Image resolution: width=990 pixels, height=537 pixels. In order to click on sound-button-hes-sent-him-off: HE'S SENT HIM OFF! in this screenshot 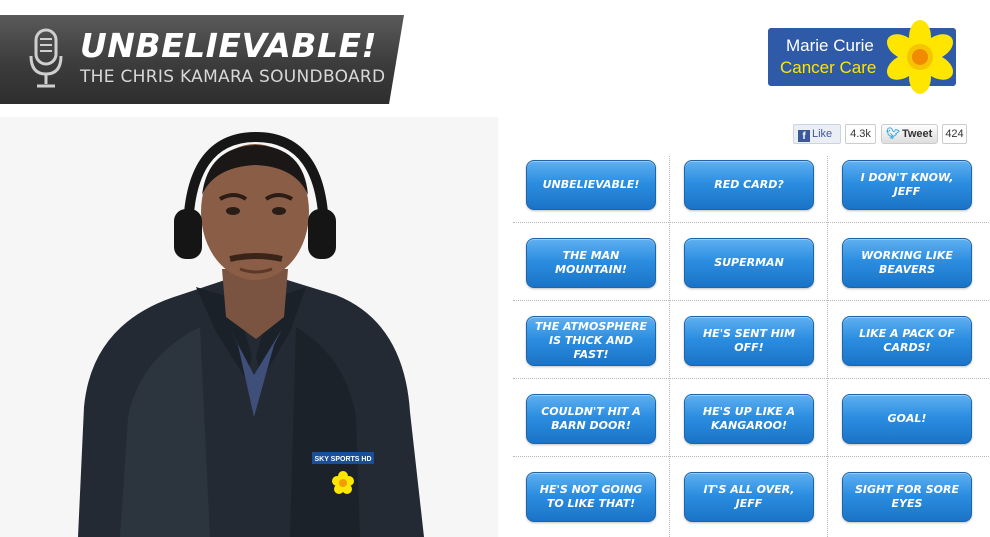, I will do `click(749, 341)`.